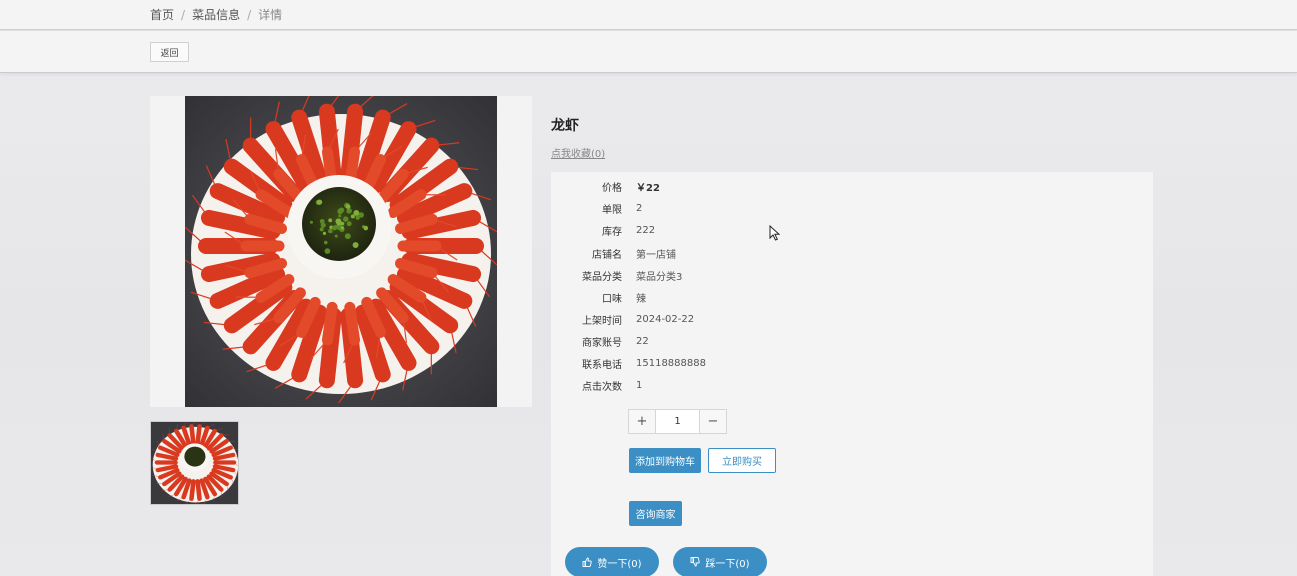 This screenshot has width=1297, height=576. I want to click on dislike-button: 踩一下(0), so click(720, 561).